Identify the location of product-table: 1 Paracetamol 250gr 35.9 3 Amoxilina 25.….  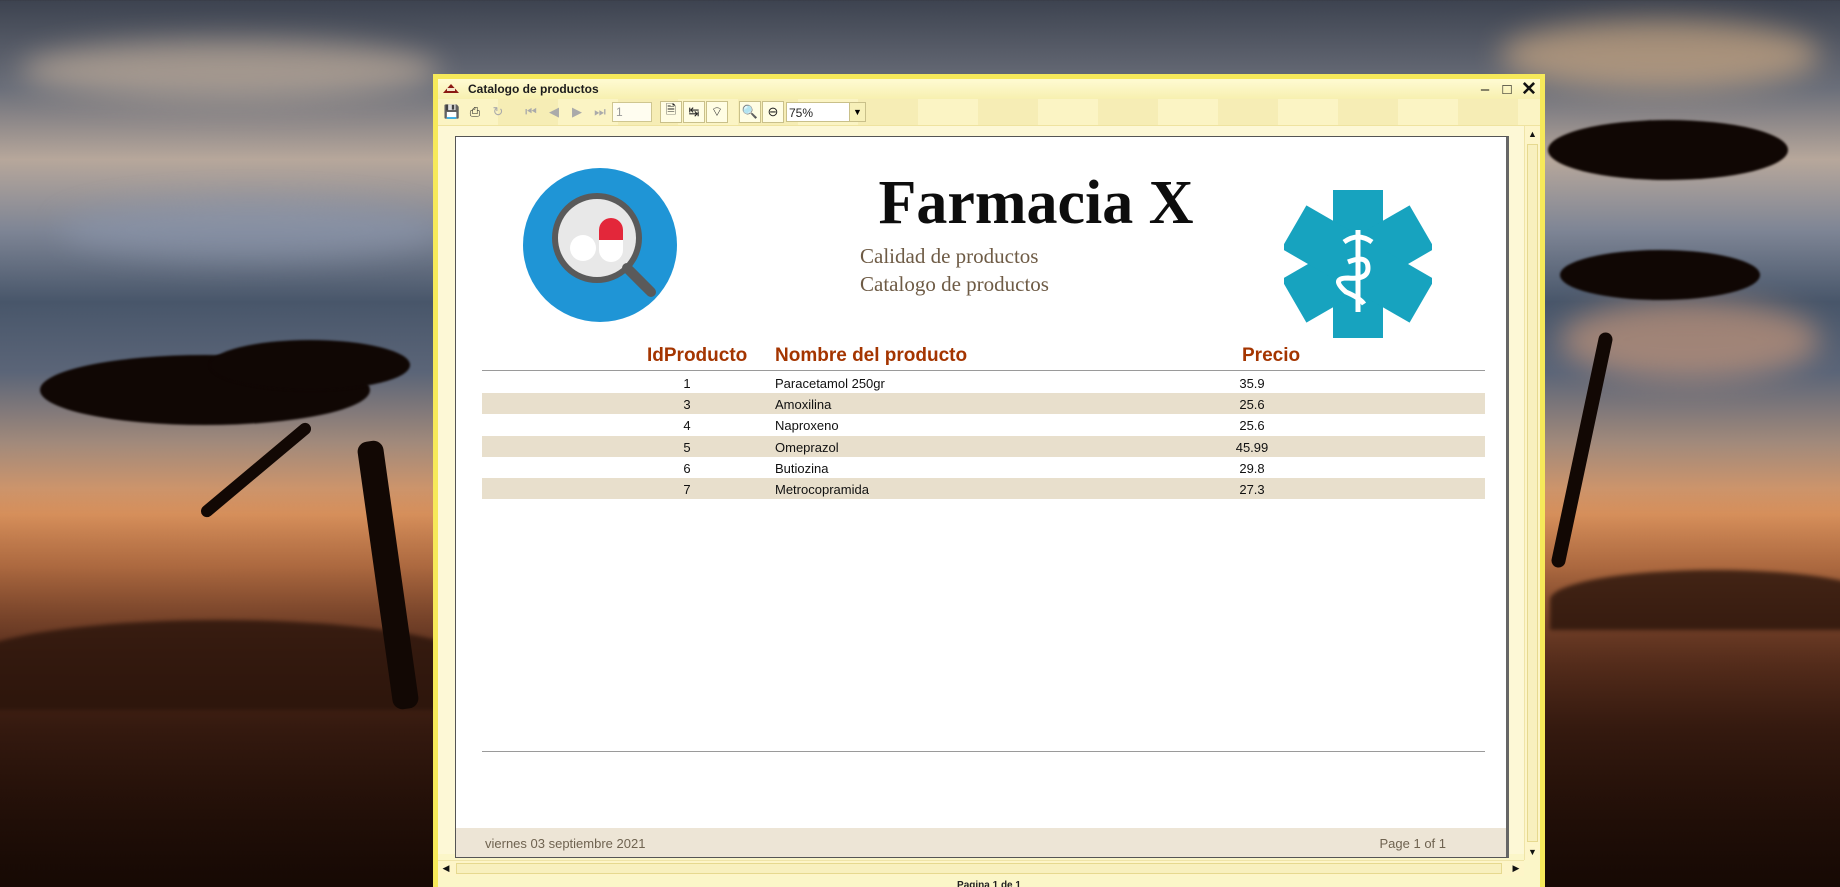
(983, 436).